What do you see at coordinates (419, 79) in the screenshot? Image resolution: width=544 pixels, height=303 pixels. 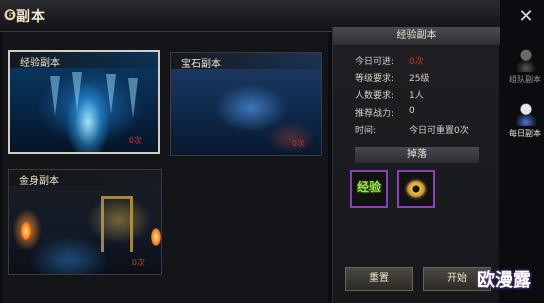 I see `info-value: 25级` at bounding box center [419, 79].